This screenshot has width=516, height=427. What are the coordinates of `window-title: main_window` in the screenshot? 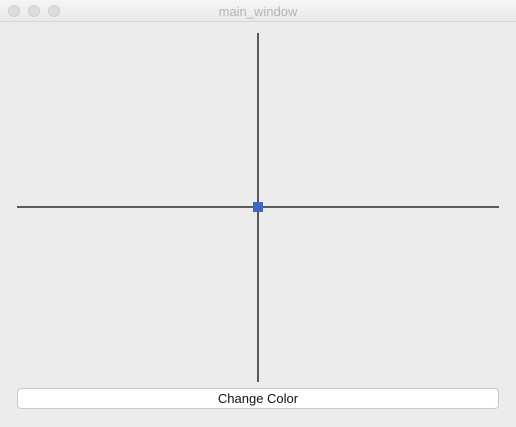 It's located at (258, 11).